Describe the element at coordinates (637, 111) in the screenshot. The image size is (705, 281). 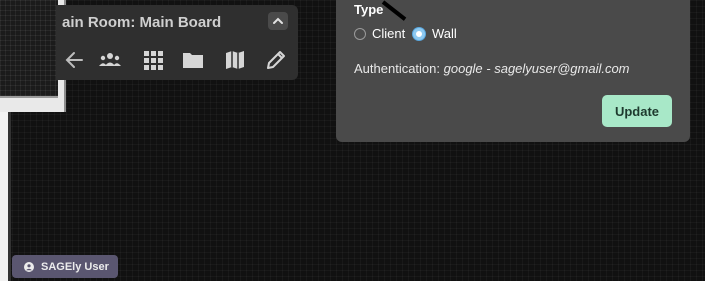
I see `update-button: Update` at that location.